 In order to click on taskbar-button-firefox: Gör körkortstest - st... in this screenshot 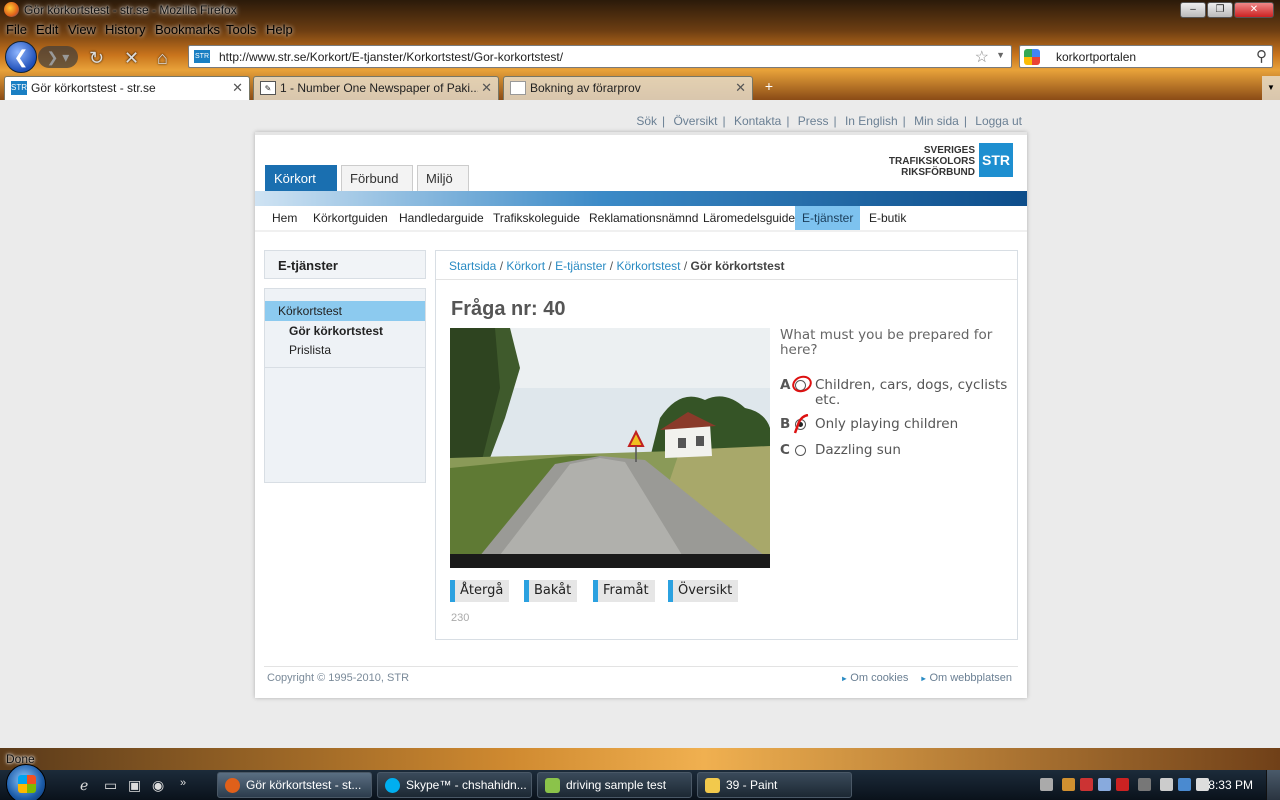, I will do `click(294, 785)`.